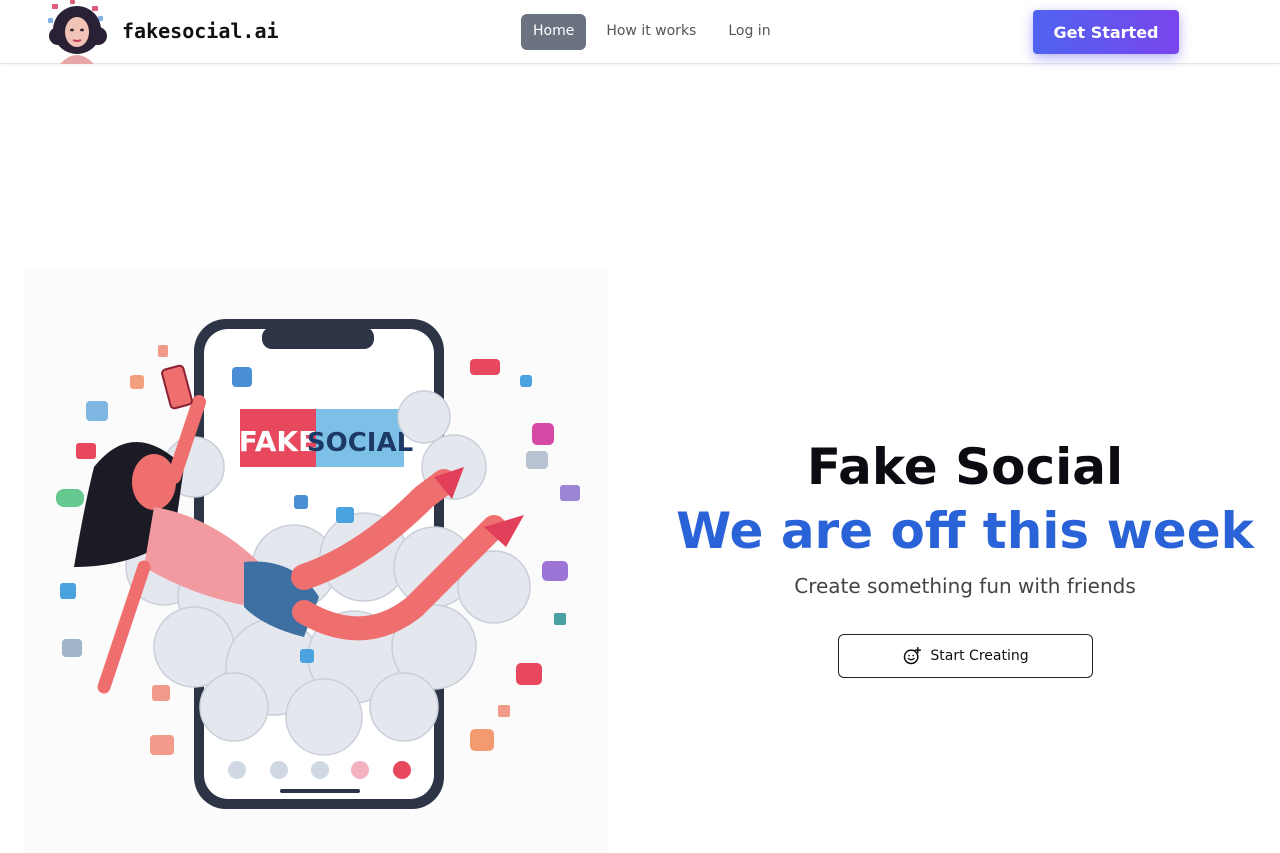 The height and width of the screenshot is (853, 1280). What do you see at coordinates (278, 441) in the screenshot?
I see `phone-logo-fake: FAKE` at bounding box center [278, 441].